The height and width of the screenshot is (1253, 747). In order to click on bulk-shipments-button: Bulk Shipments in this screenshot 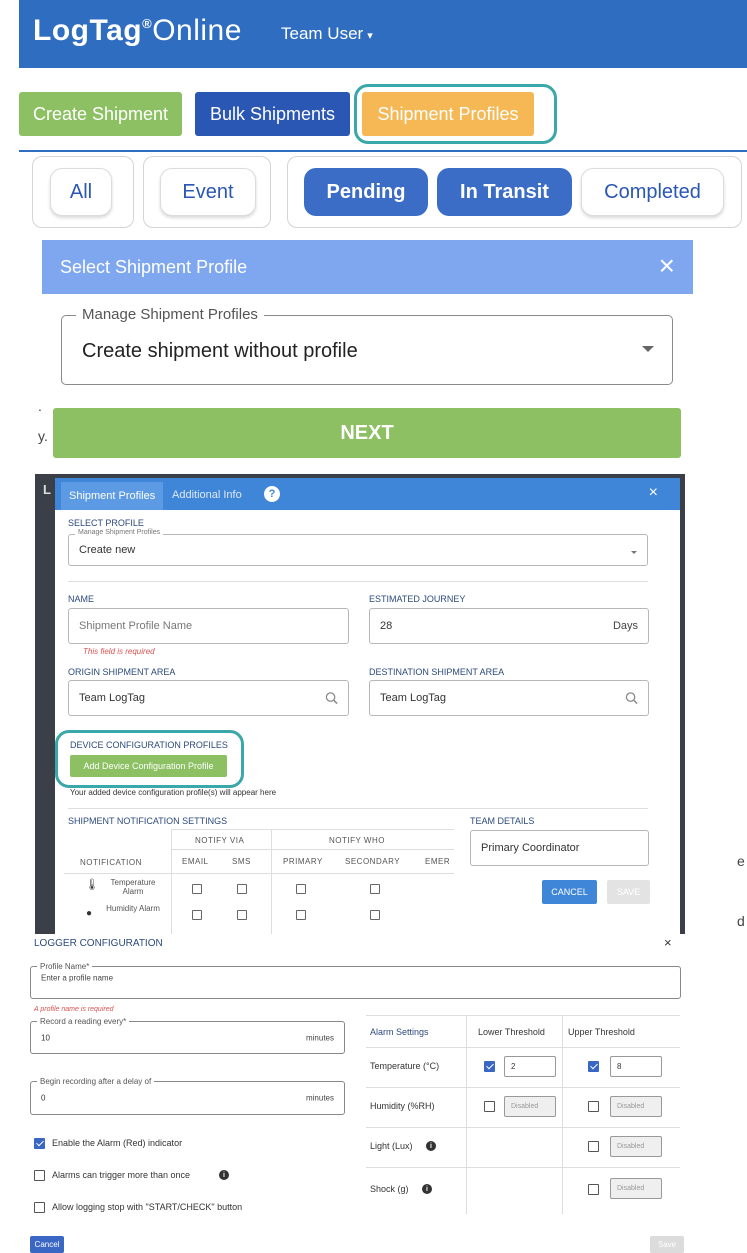, I will do `click(272, 114)`.